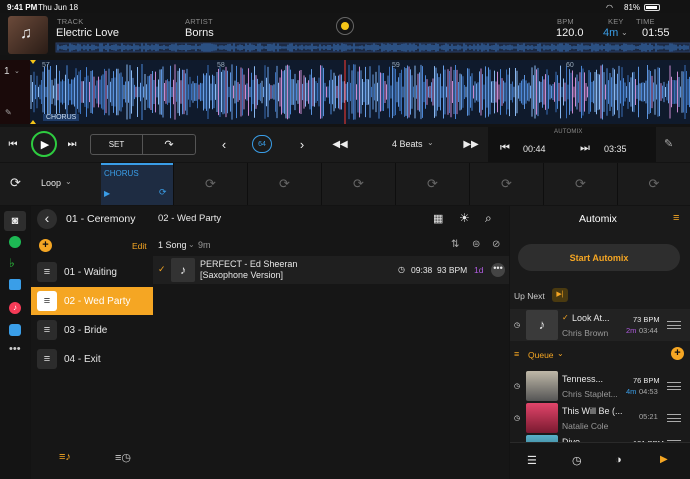 The height and width of the screenshot is (479, 690). Describe the element at coordinates (302, 144) in the screenshot. I see `loop-double-button: ›` at that location.